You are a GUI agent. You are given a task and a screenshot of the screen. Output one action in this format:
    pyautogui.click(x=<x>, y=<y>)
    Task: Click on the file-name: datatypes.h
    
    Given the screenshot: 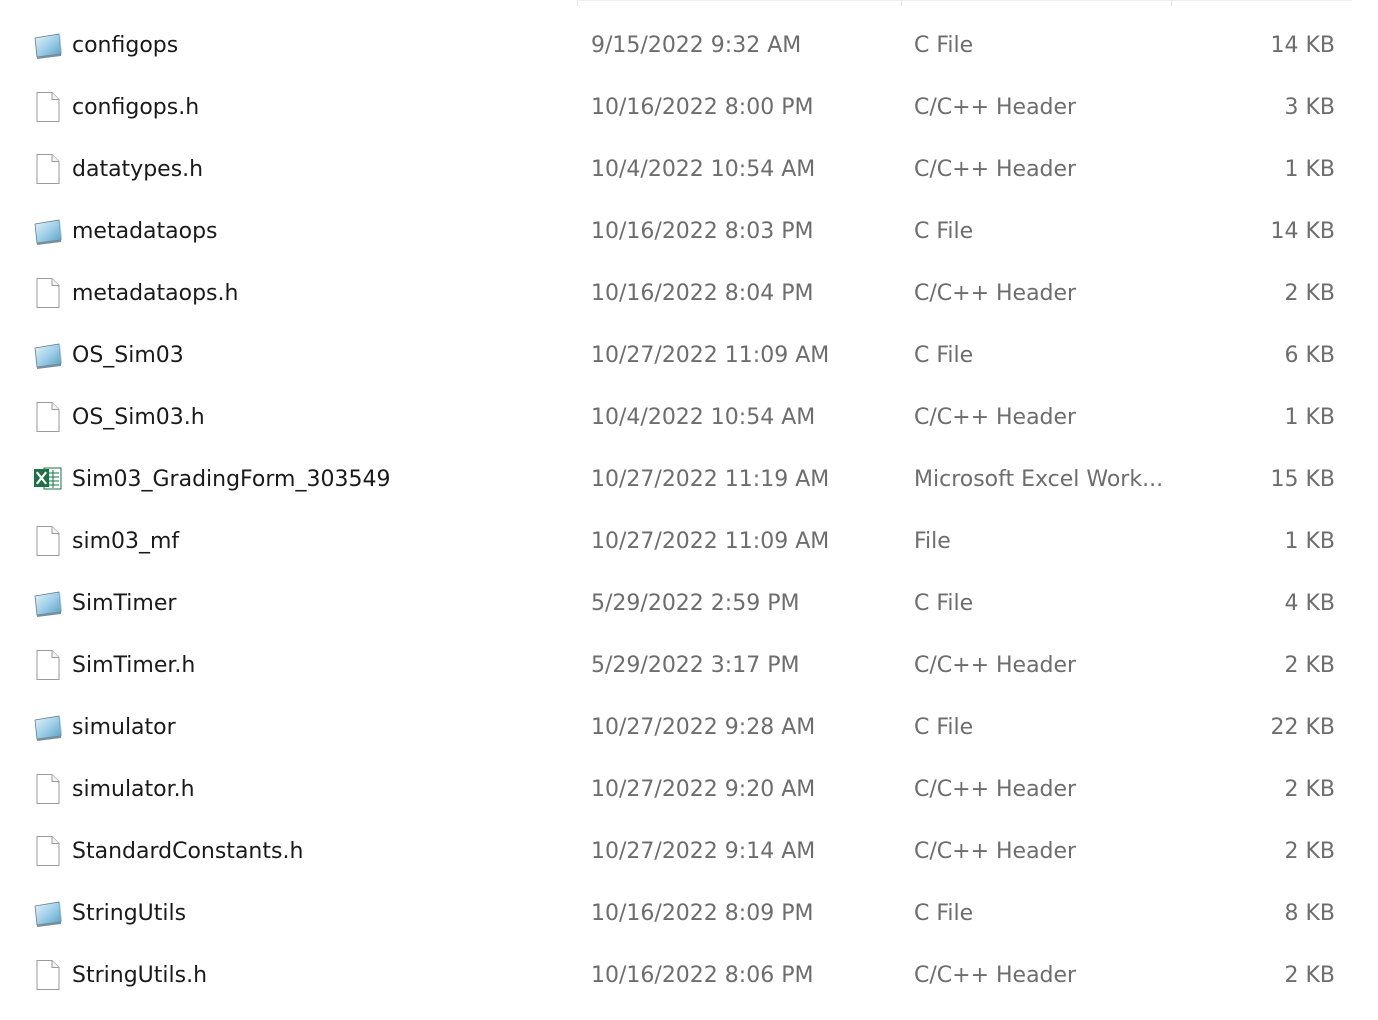 What is the action you would take?
    pyautogui.click(x=138, y=169)
    